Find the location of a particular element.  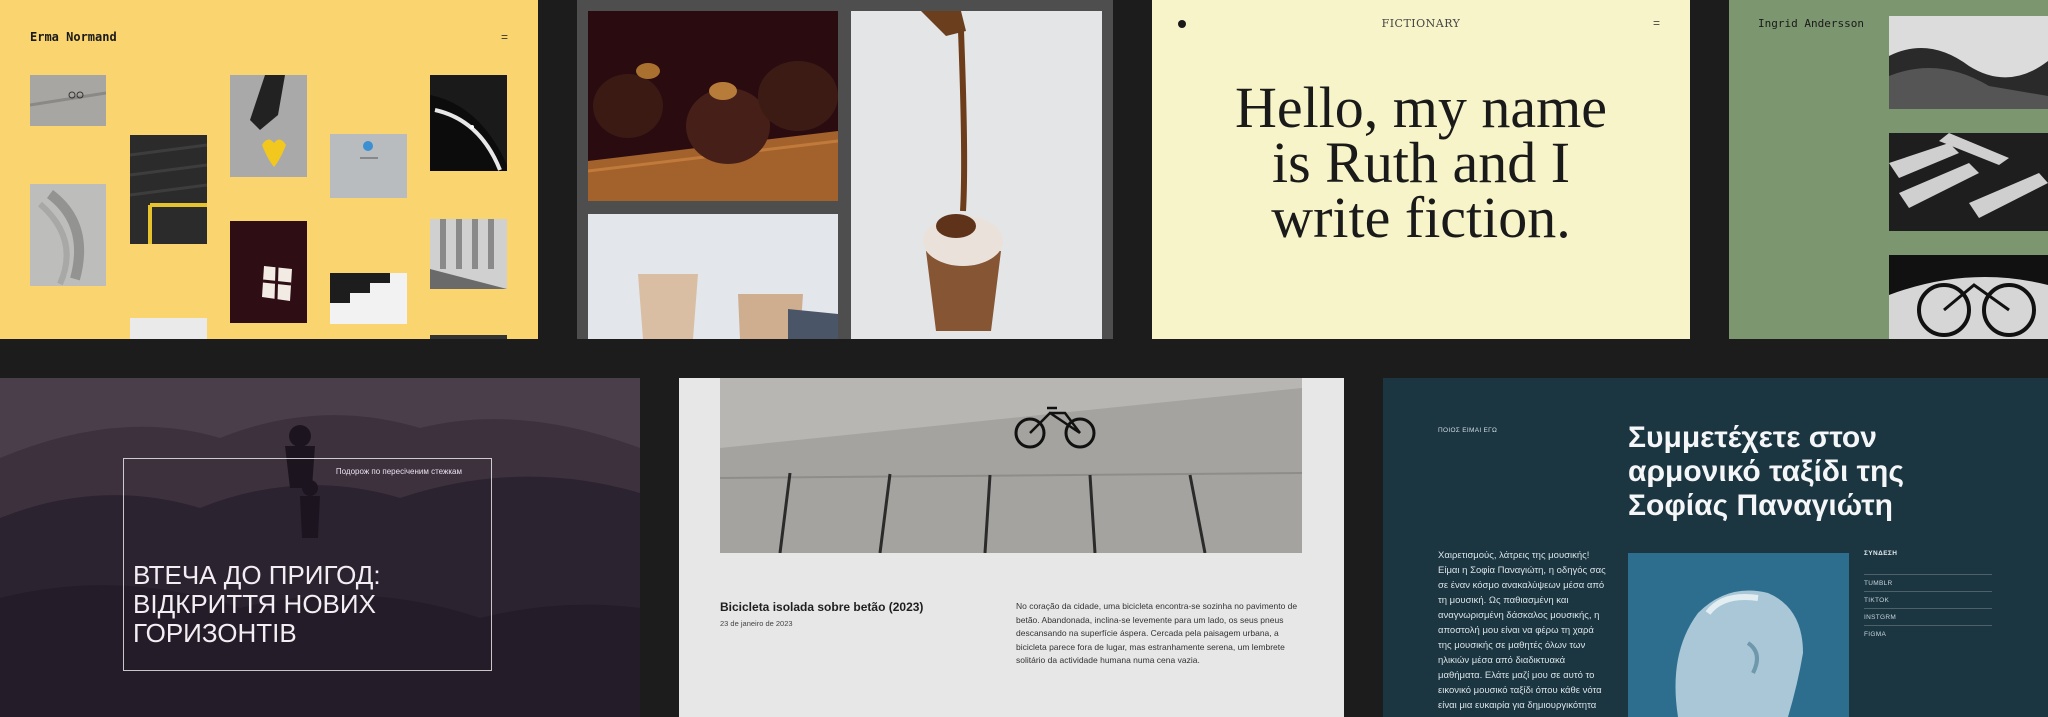

thumbnail-pillars-photo is located at coordinates (468, 254).